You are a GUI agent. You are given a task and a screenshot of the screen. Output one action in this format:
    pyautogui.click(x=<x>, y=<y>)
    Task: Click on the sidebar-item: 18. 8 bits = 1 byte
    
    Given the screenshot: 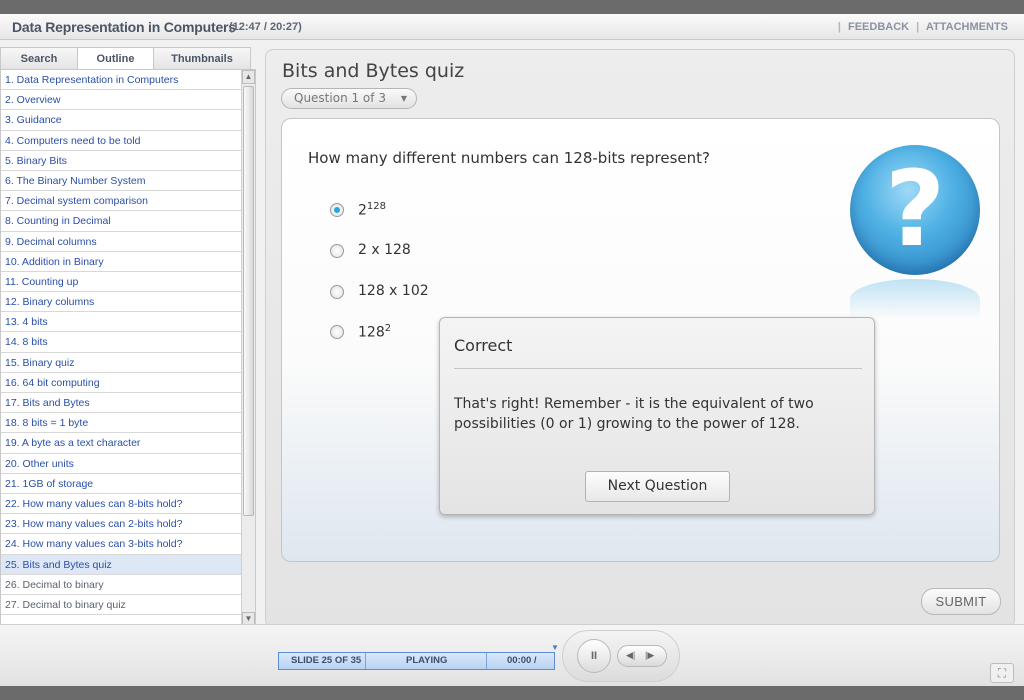 What is the action you would take?
    pyautogui.click(x=121, y=423)
    